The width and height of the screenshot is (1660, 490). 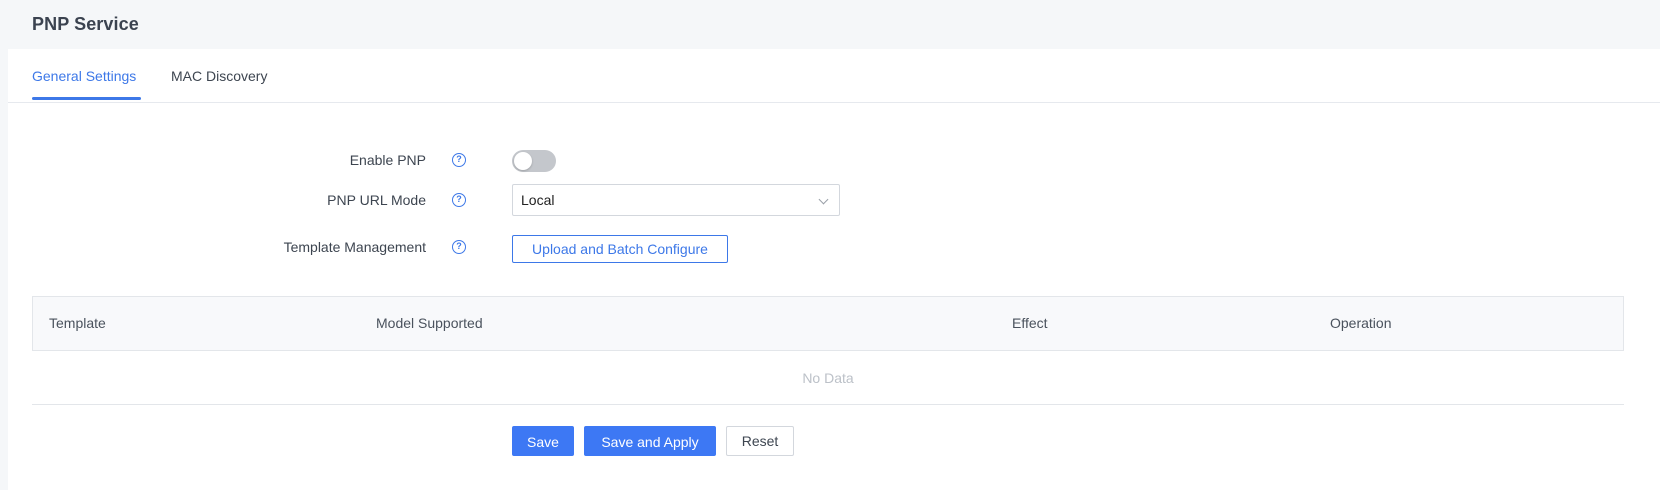 What do you see at coordinates (1361, 323) in the screenshot?
I see `column-header-operation: Operation` at bounding box center [1361, 323].